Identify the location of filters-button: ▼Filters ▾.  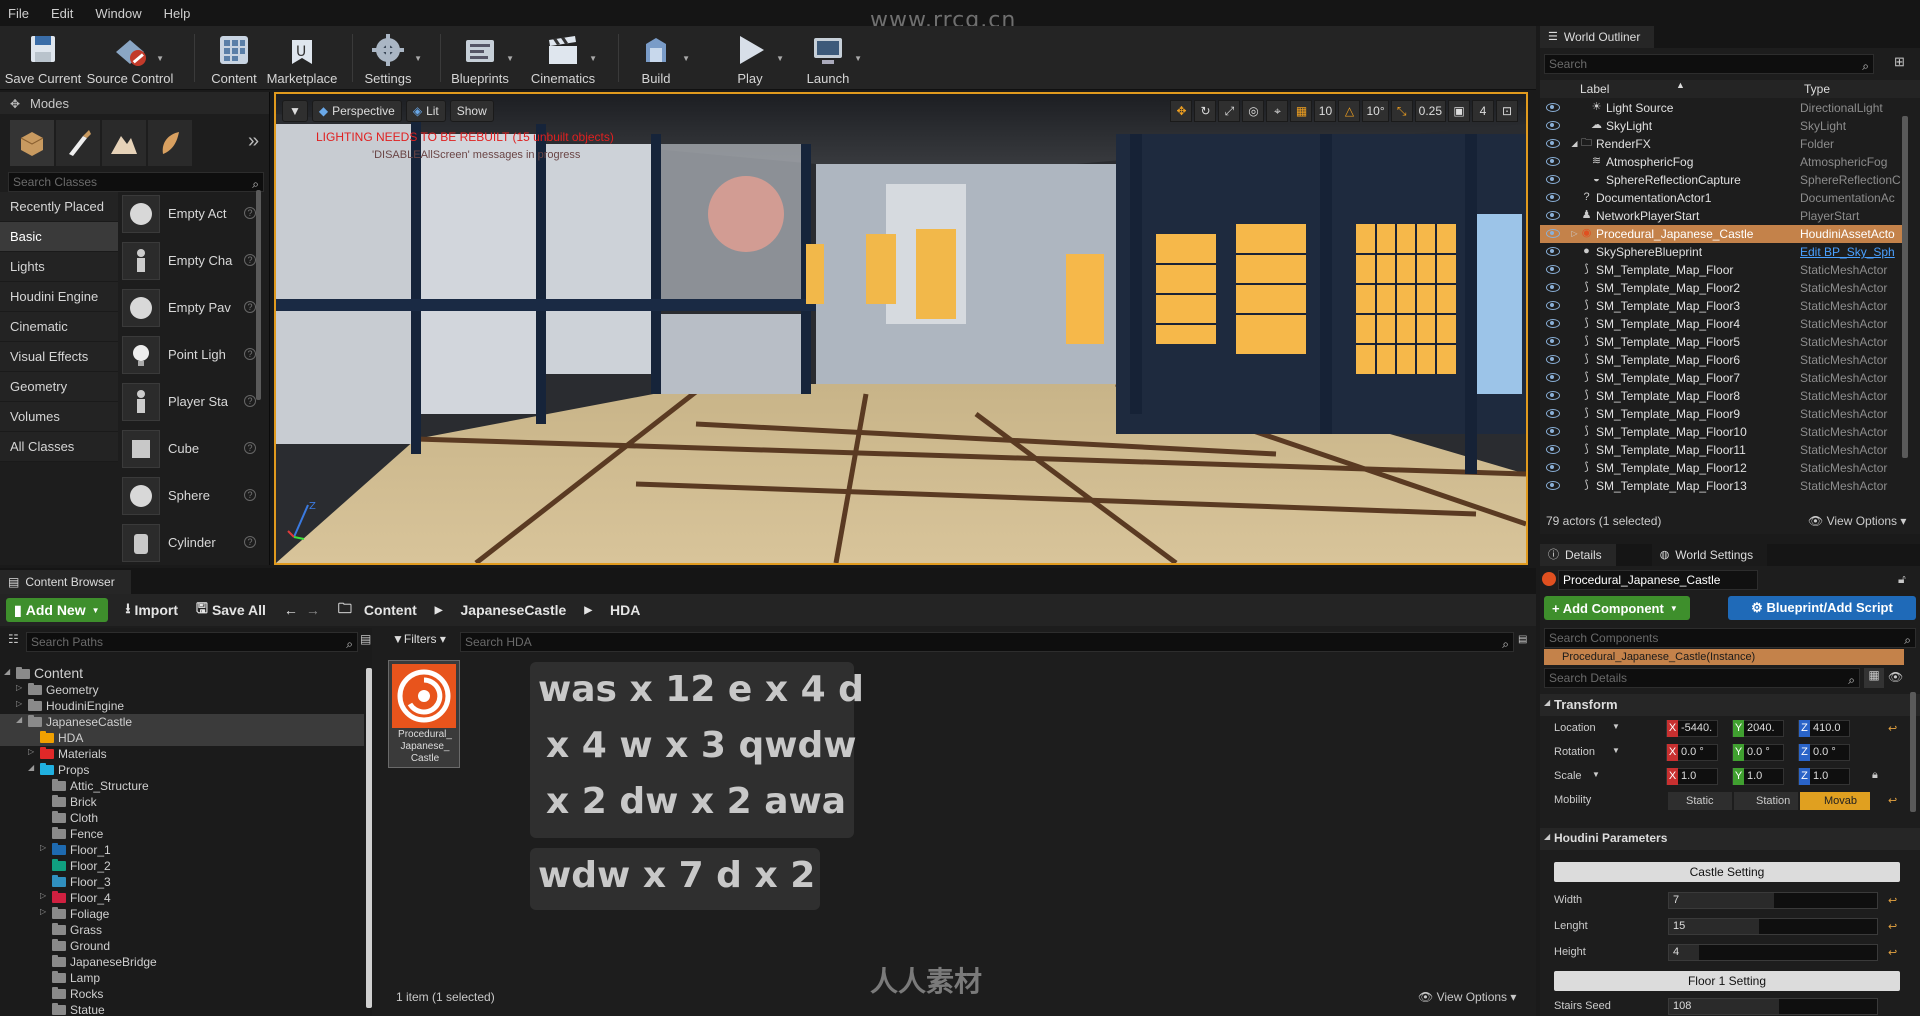
(419, 639).